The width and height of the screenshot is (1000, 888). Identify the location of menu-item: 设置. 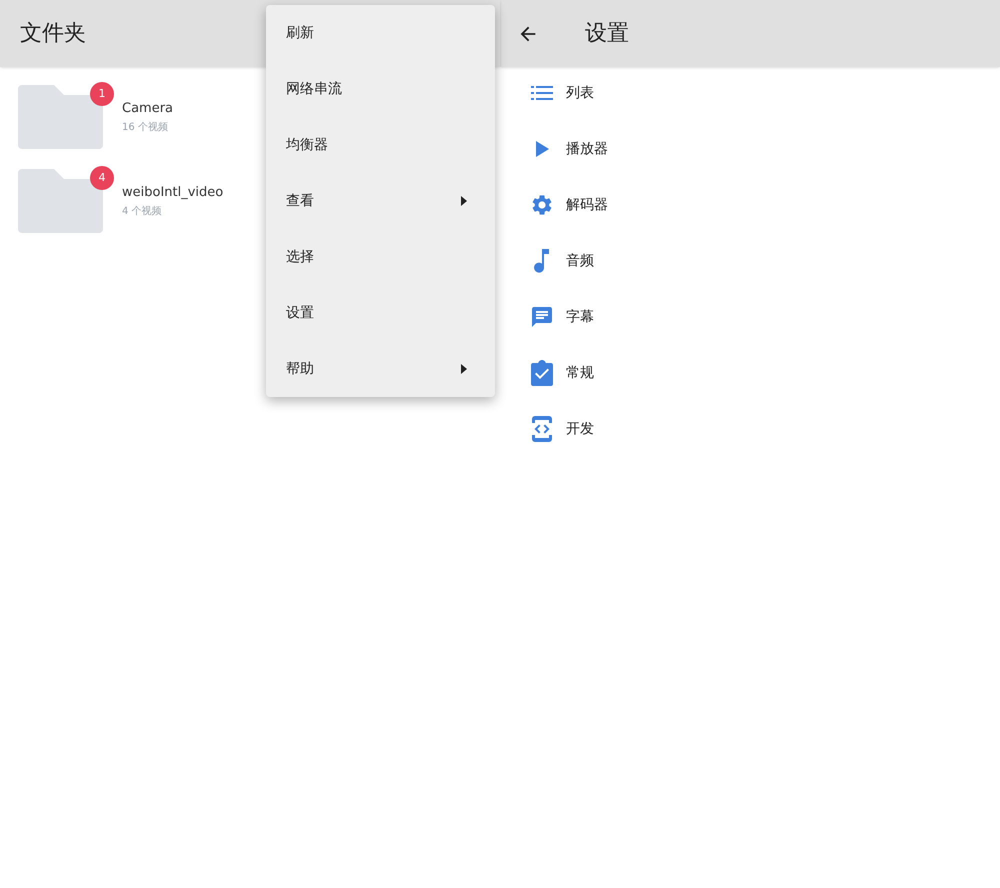
(380, 313).